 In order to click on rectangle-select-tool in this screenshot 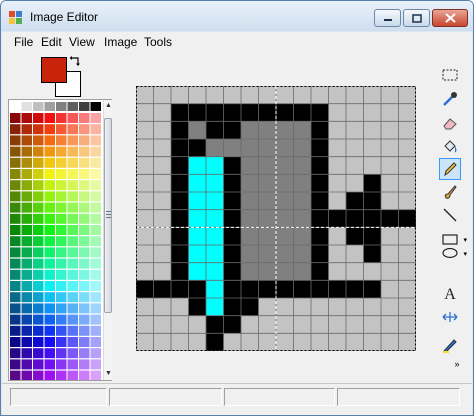, I will do `click(450, 75)`.